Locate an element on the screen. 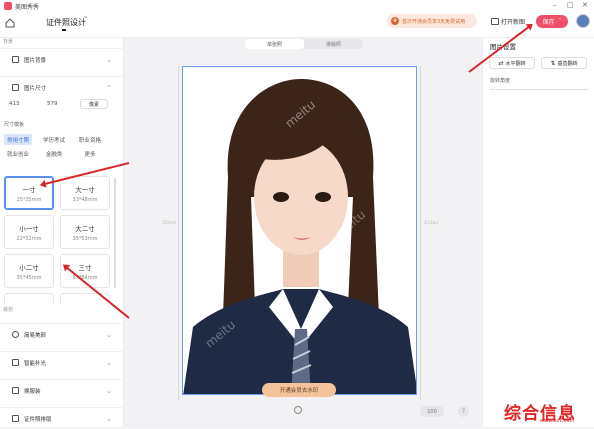  guide-line-left is located at coordinates (178, 233).